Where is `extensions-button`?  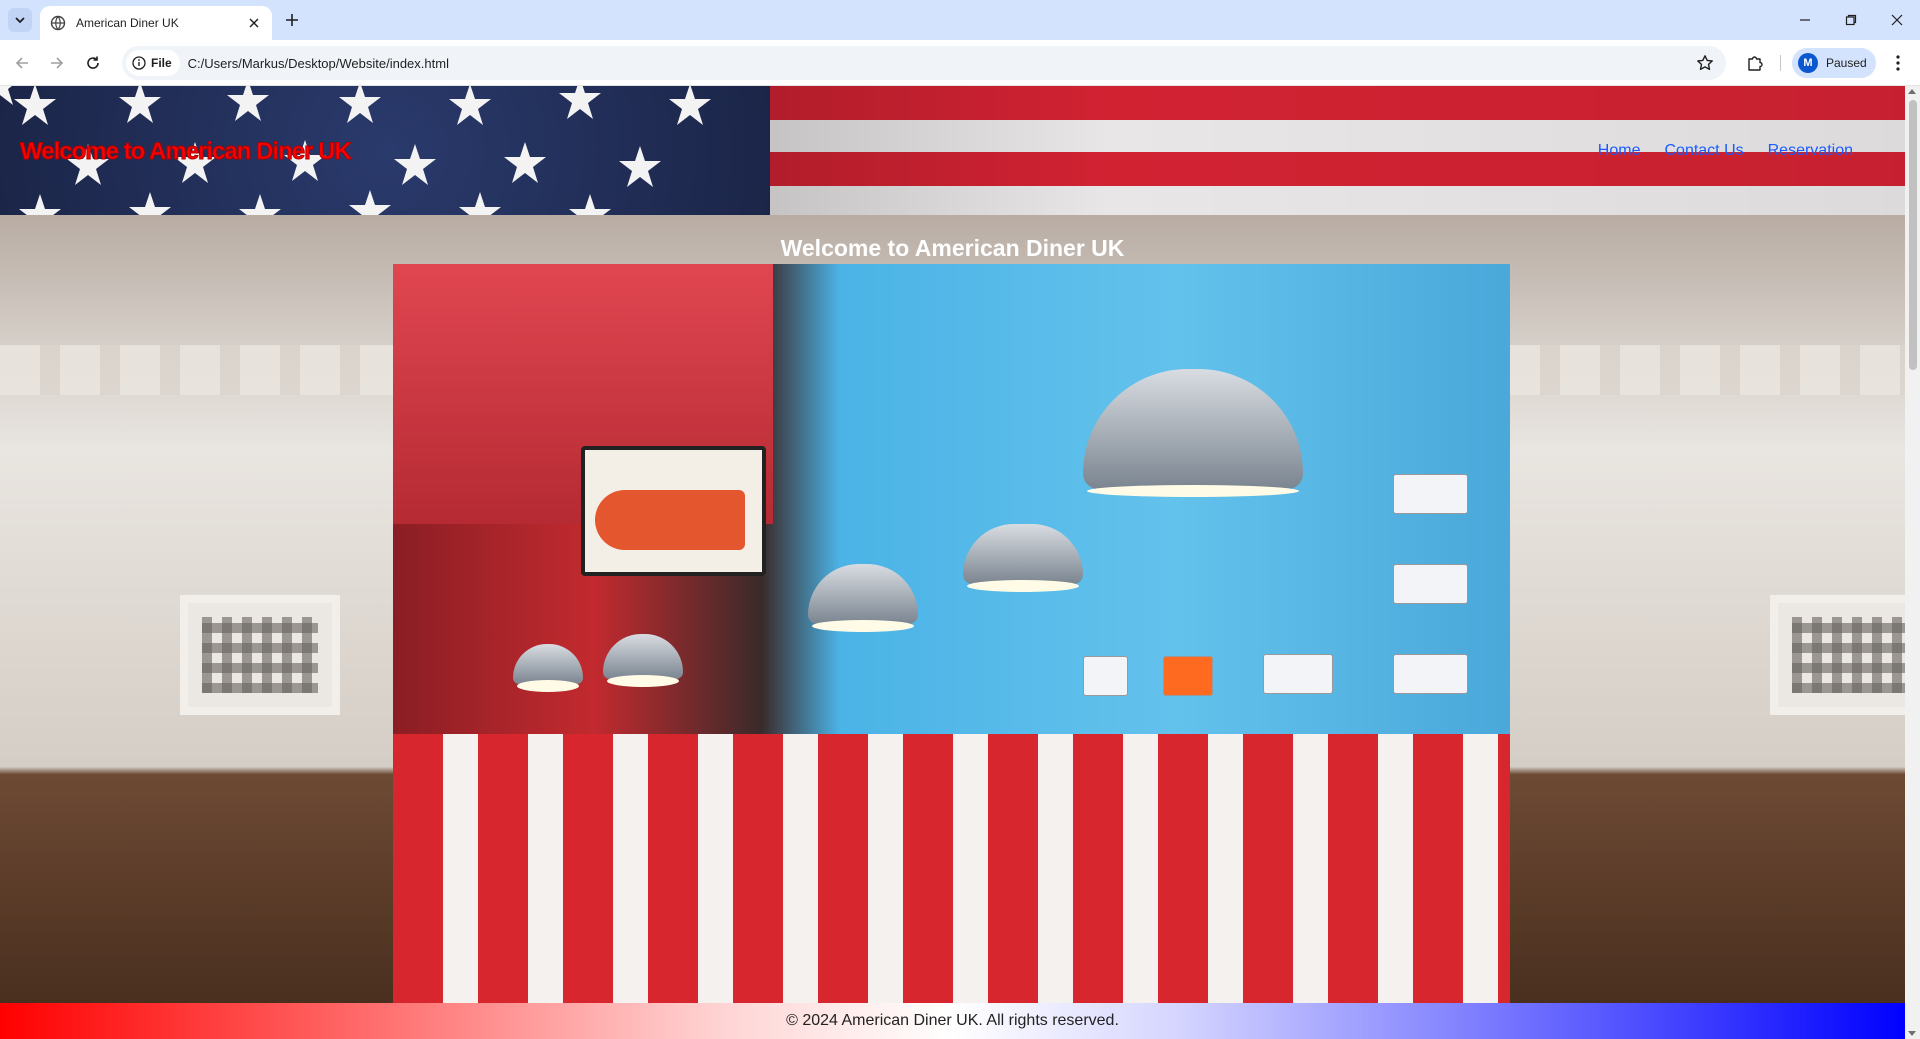 extensions-button is located at coordinates (1755, 63).